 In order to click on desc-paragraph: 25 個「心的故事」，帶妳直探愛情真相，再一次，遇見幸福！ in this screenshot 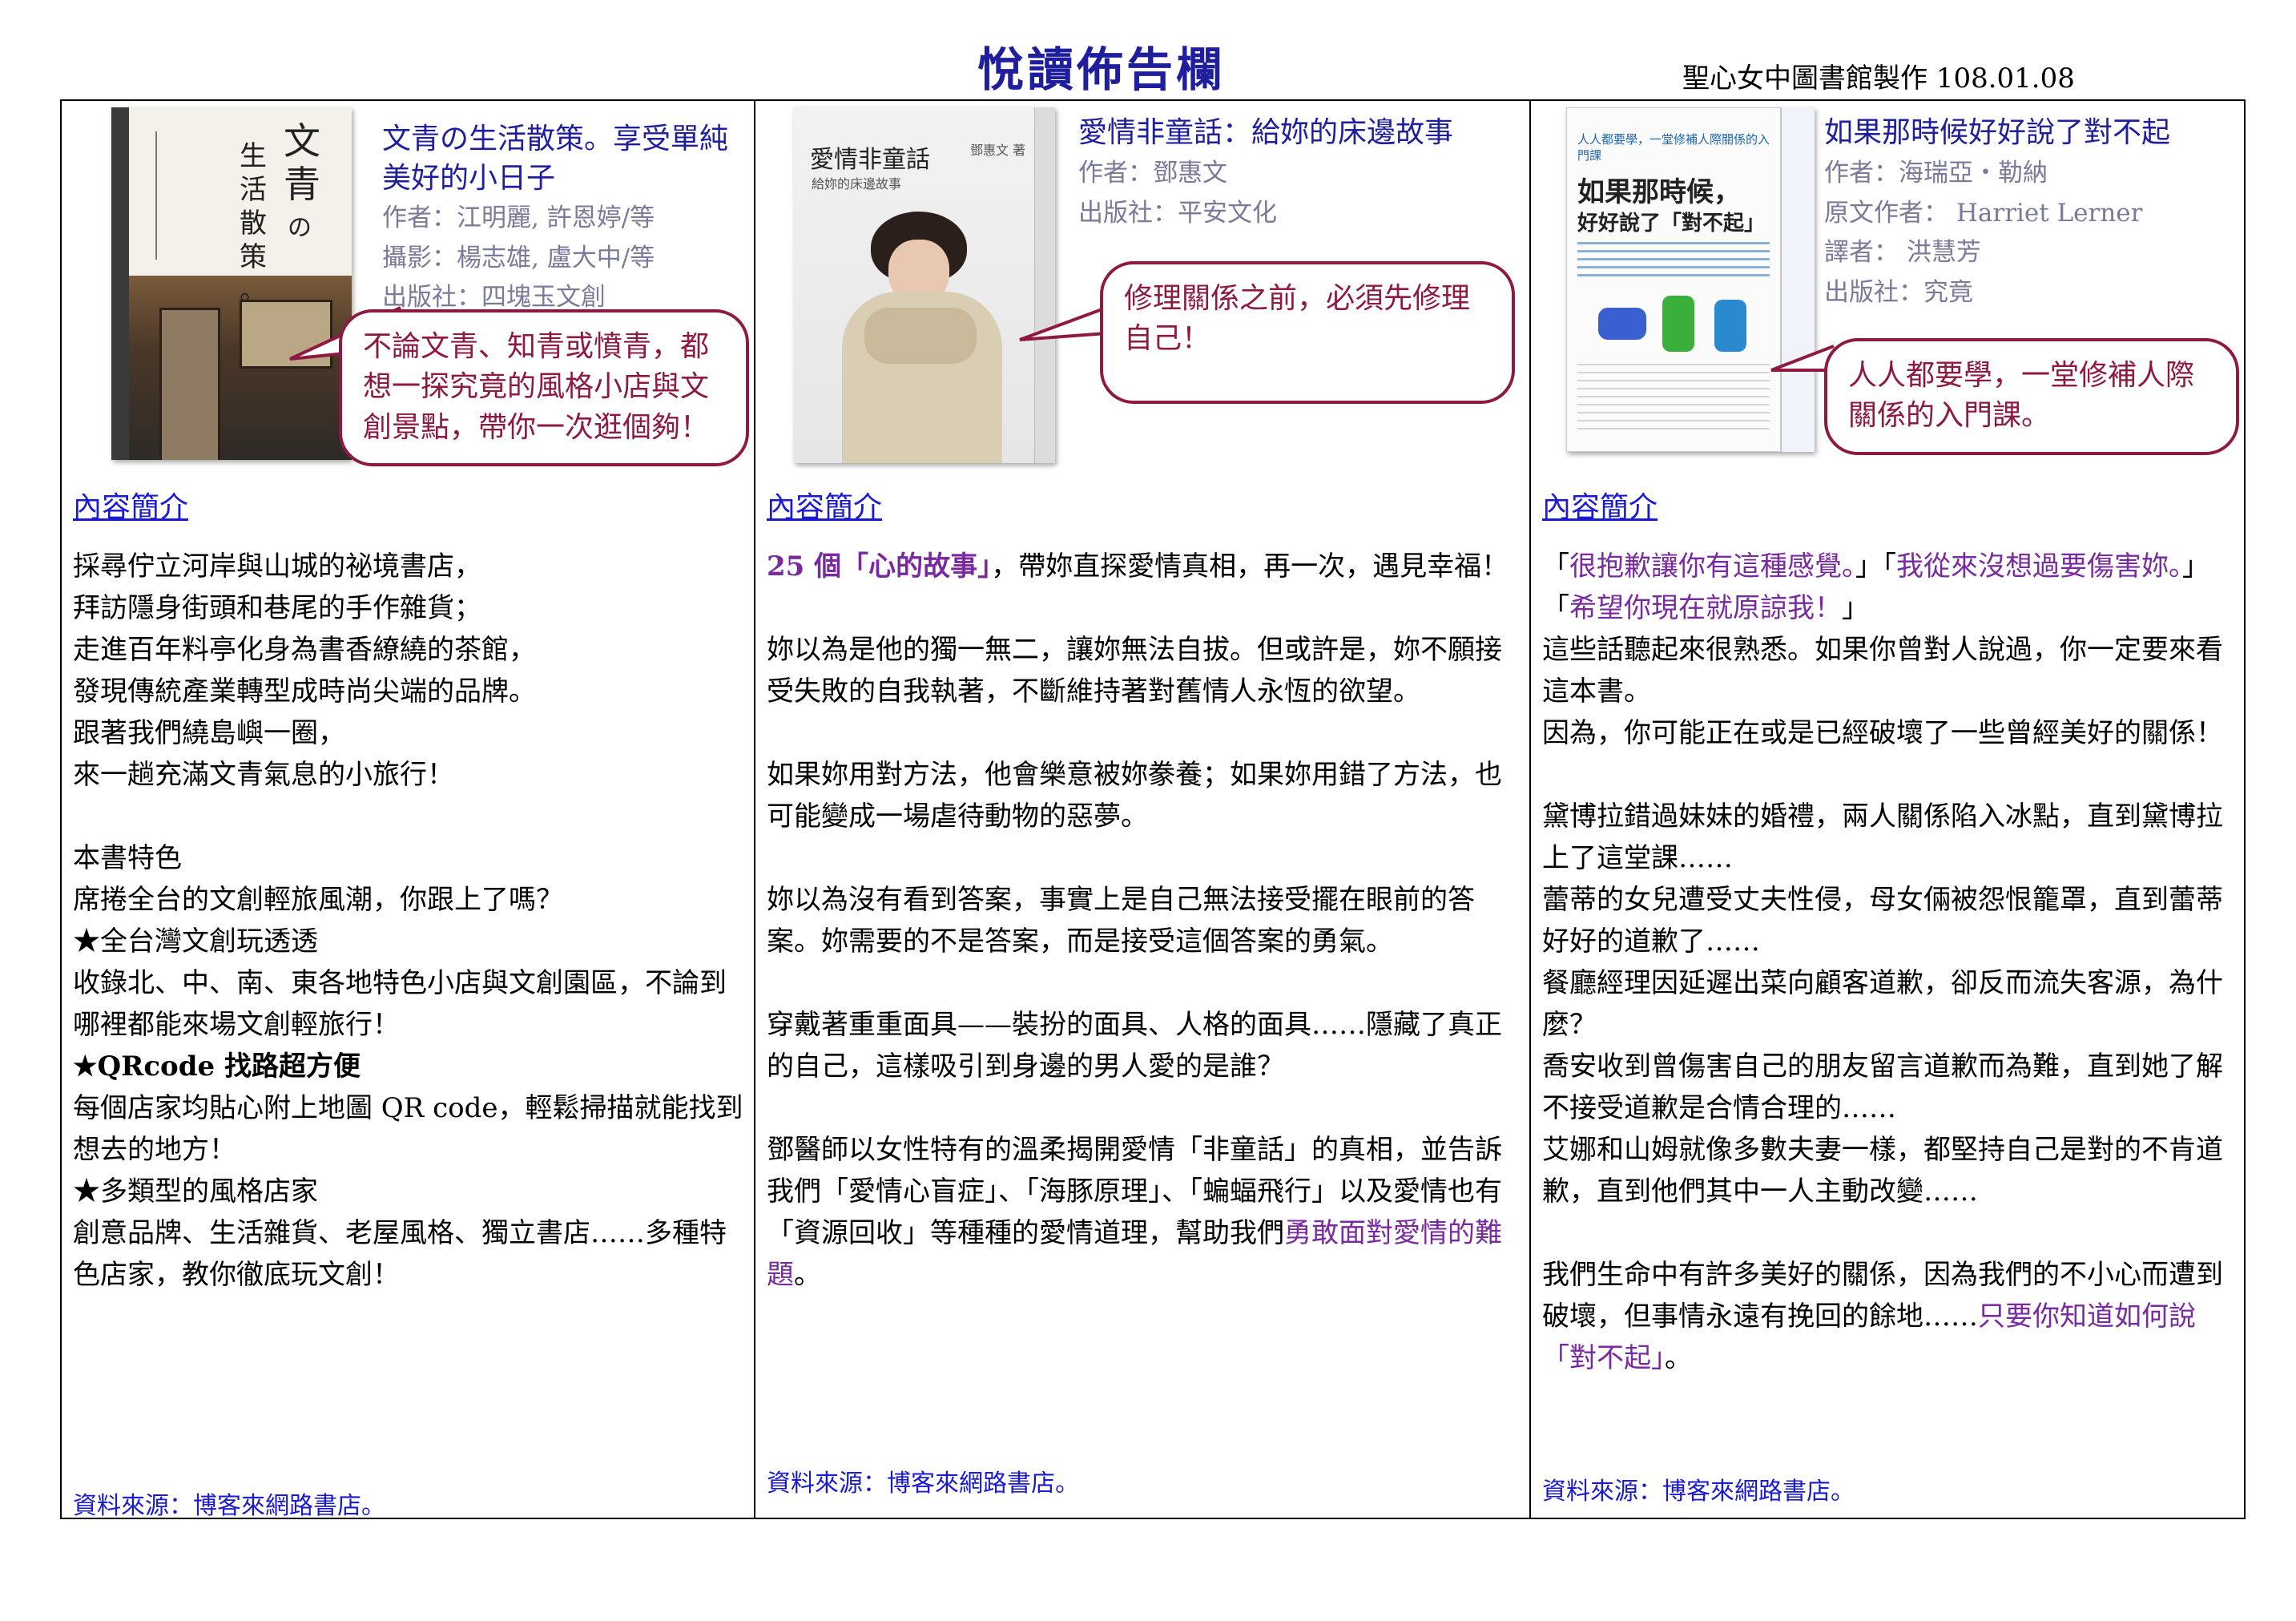, I will do `click(1143, 566)`.